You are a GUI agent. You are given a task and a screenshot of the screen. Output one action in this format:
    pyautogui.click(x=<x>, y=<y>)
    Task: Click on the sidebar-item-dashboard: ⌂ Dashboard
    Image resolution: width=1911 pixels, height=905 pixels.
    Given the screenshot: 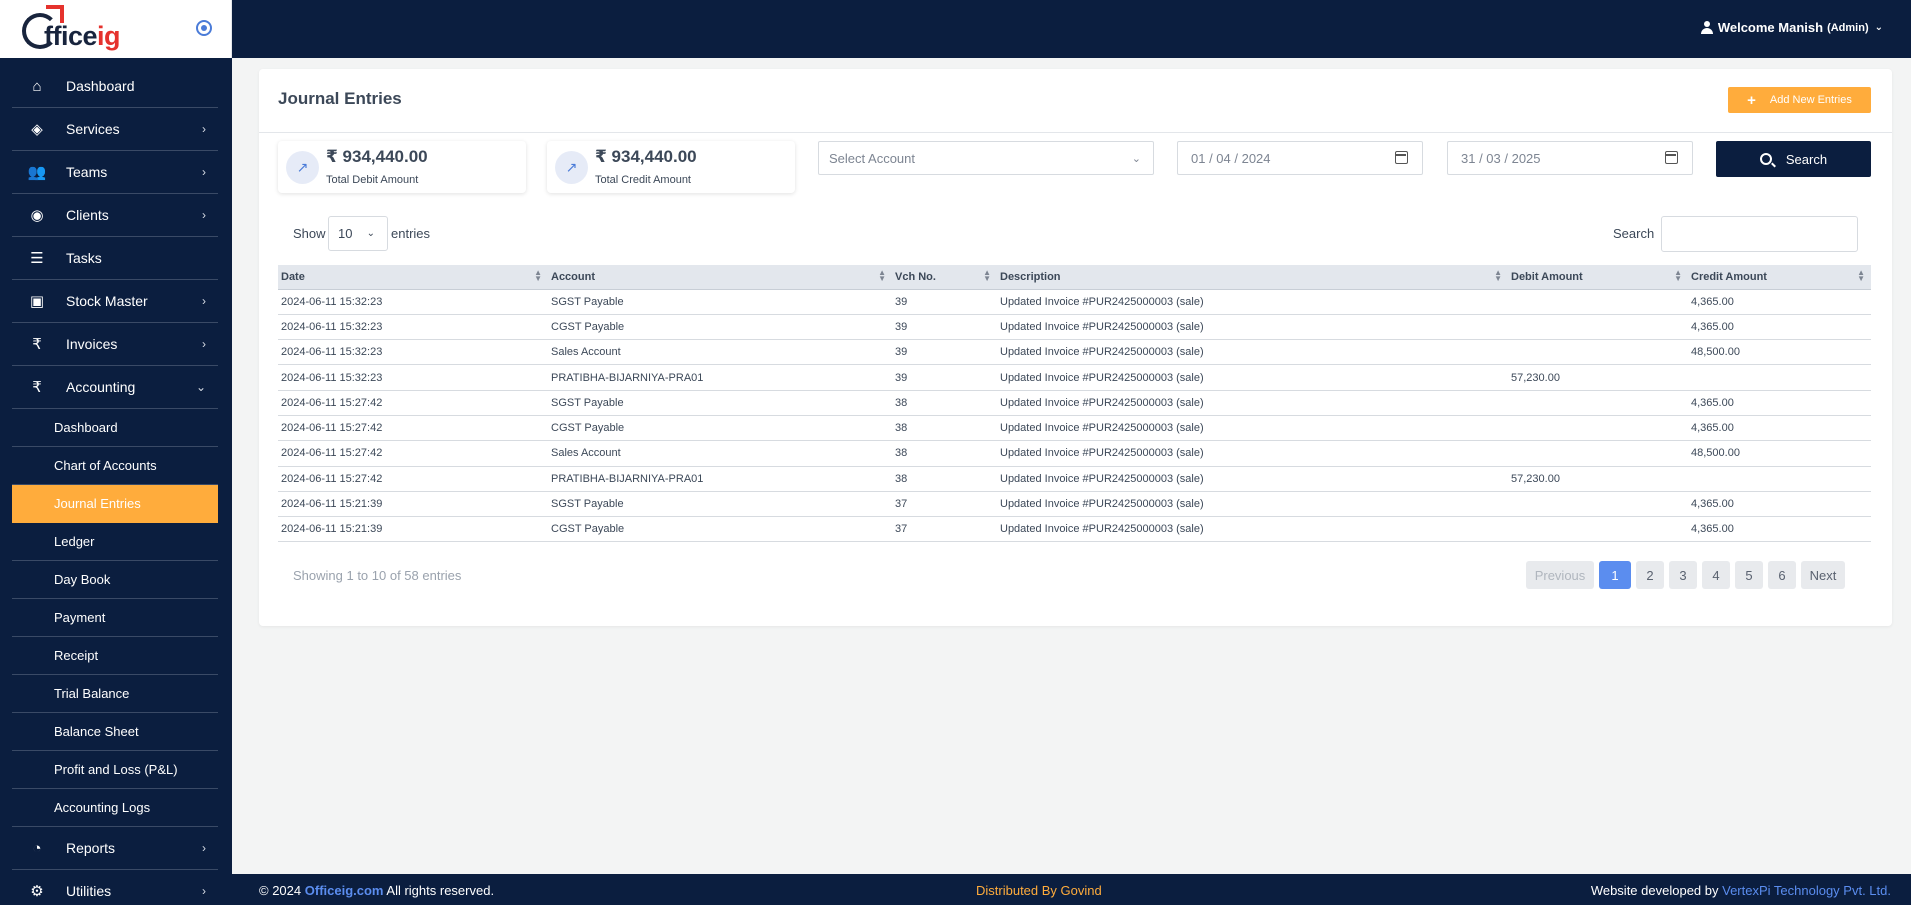 What is the action you would take?
    pyautogui.click(x=115, y=86)
    